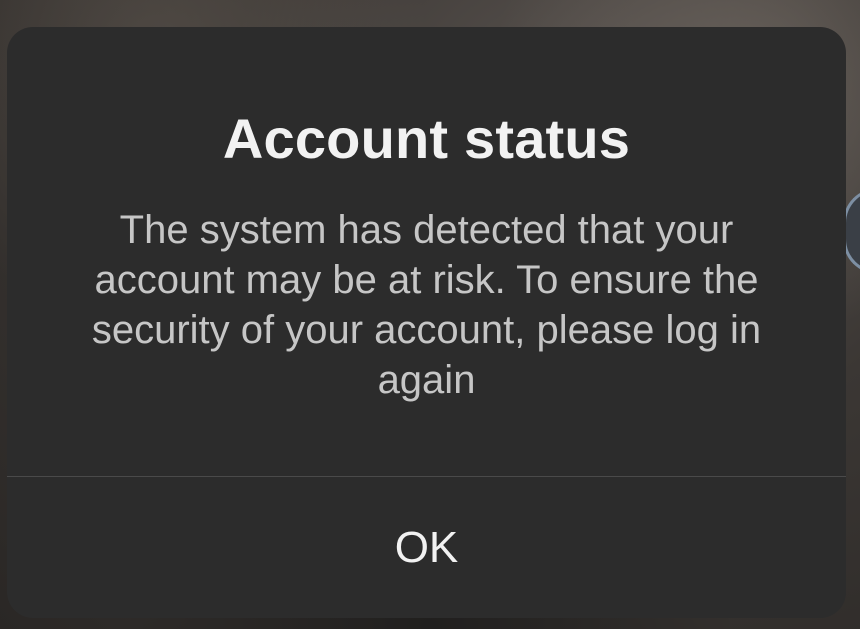  What do you see at coordinates (426, 138) in the screenshot?
I see `dialog-title: Account status` at bounding box center [426, 138].